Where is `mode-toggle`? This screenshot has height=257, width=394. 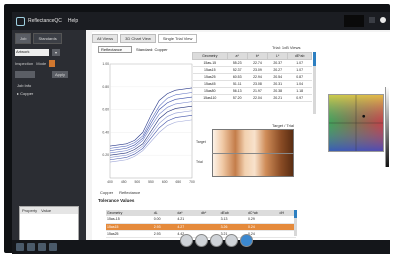 mode-toggle is located at coordinates (52, 63).